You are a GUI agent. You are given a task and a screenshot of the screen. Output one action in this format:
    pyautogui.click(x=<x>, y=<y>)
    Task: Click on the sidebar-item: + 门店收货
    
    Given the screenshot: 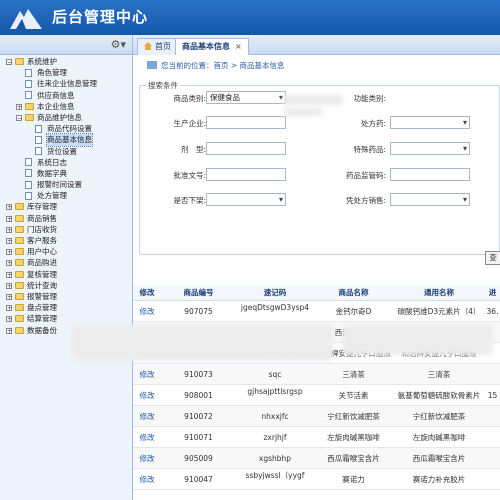 What is the action you would take?
    pyautogui.click(x=66, y=229)
    